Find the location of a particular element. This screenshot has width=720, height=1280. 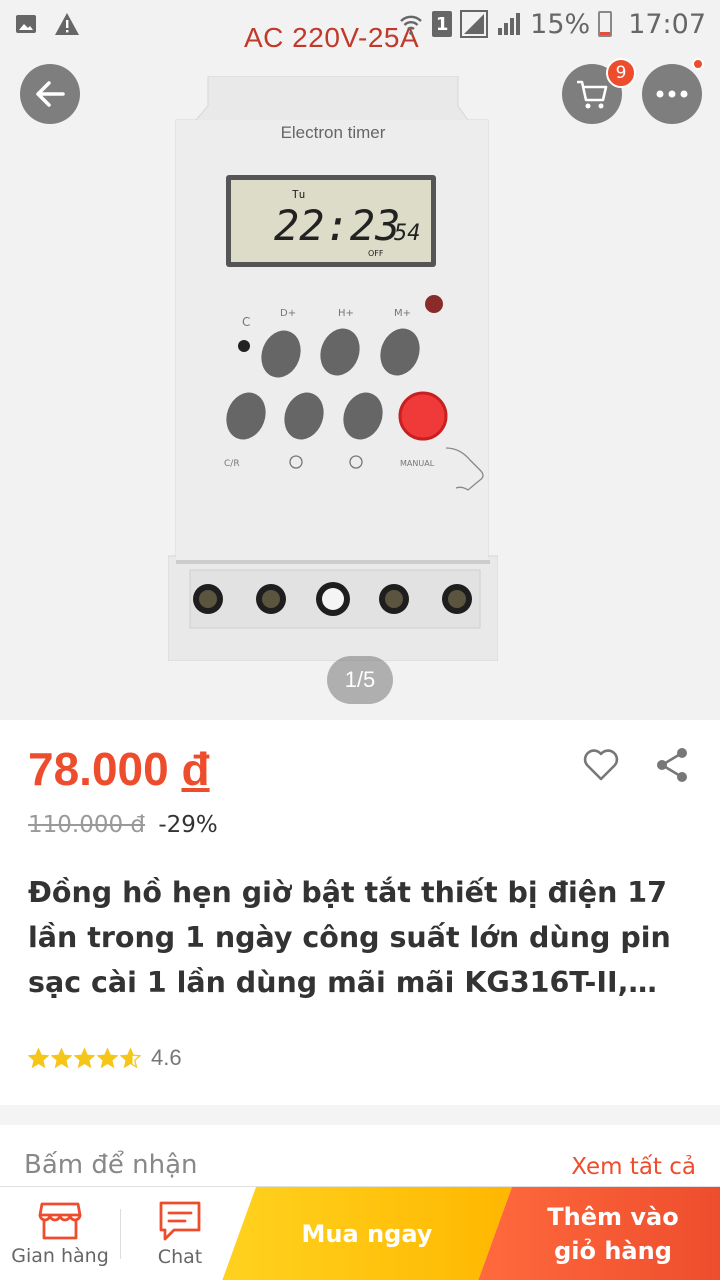

sim-icon: 1 is located at coordinates (442, 24).